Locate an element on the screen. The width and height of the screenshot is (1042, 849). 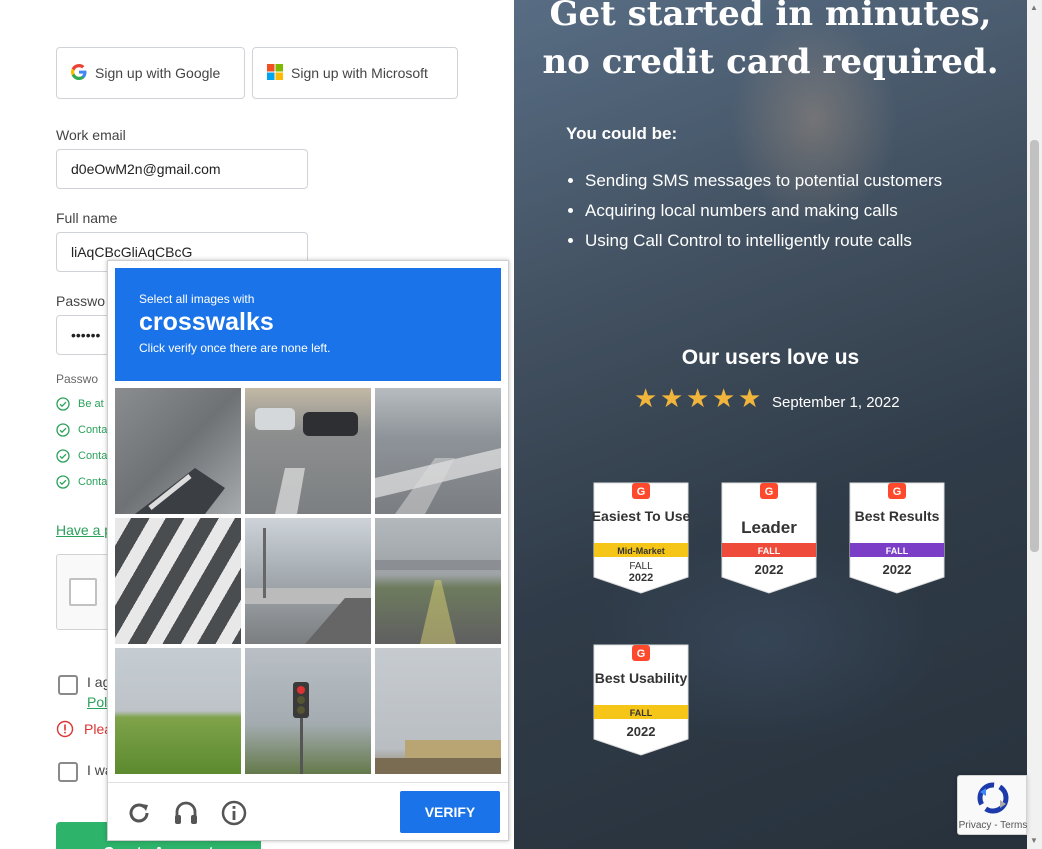
recaptcha-badge: Privacy - Terms is located at coordinates (992, 805).